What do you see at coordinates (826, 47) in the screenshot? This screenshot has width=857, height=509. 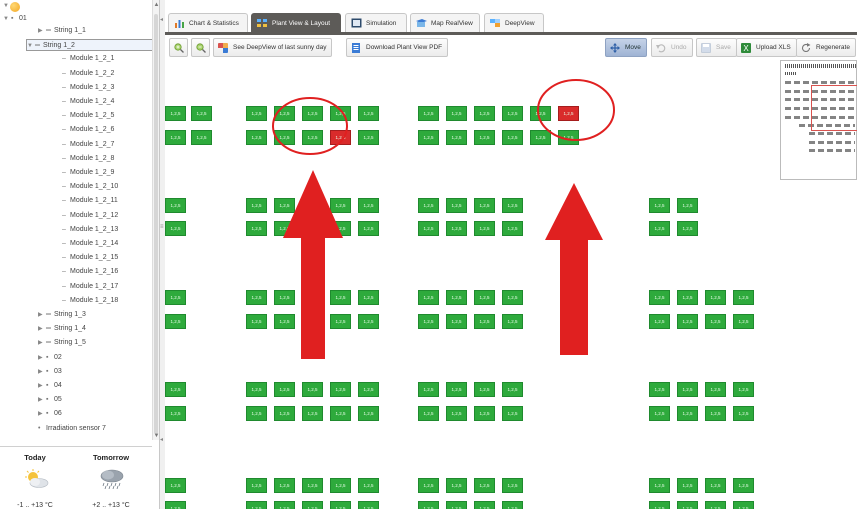 I see `regenerate-button: Regenerate` at bounding box center [826, 47].